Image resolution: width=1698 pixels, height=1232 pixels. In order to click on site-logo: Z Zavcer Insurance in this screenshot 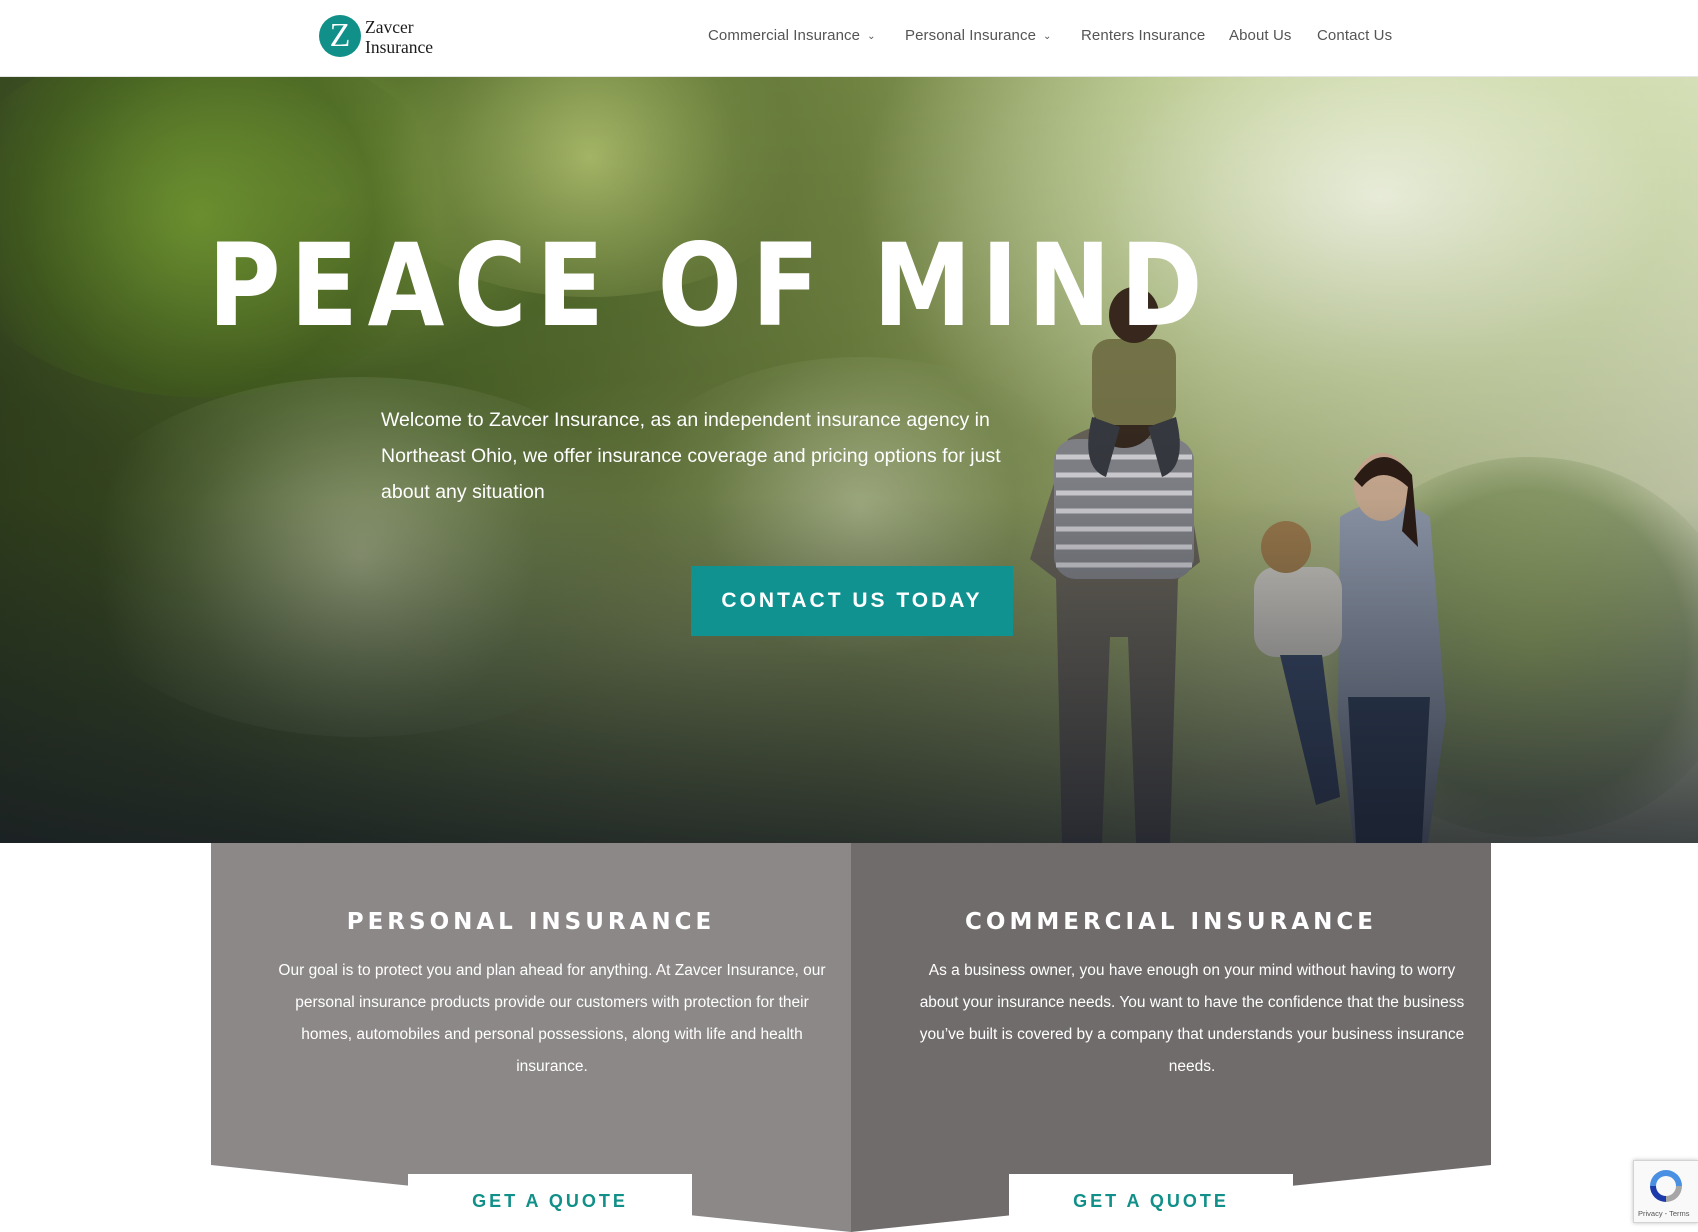, I will do `click(379, 37)`.